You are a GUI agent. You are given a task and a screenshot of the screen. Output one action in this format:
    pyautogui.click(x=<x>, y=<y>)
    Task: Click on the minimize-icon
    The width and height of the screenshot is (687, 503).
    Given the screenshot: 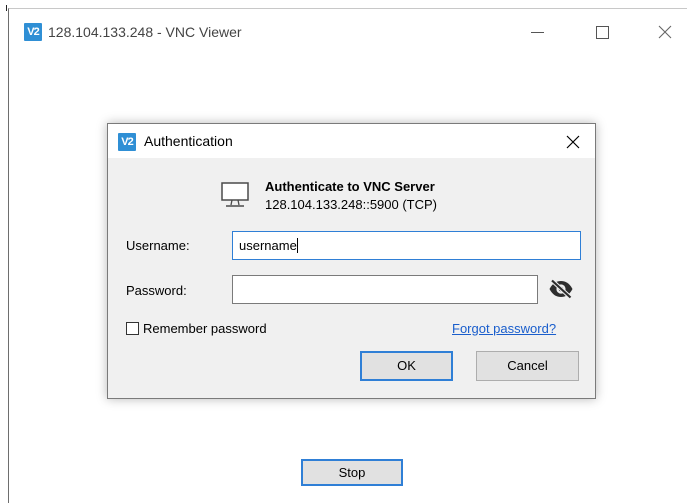 What is the action you would take?
    pyautogui.click(x=537, y=32)
    